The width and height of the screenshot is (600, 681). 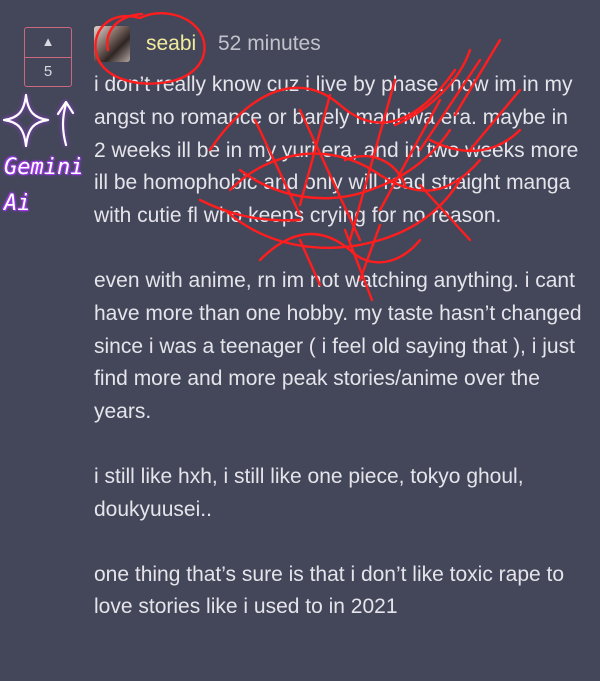 What do you see at coordinates (269, 43) in the screenshot?
I see `timestamp: 52 minutes` at bounding box center [269, 43].